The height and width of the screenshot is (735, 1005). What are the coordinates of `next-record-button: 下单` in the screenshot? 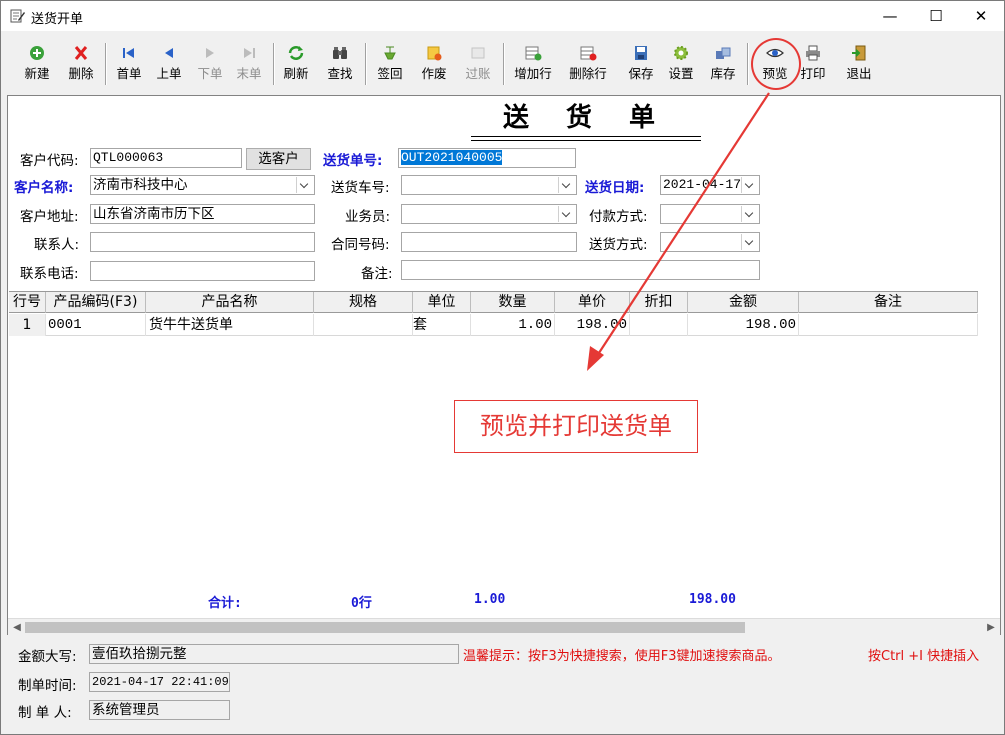 It's located at (210, 64).